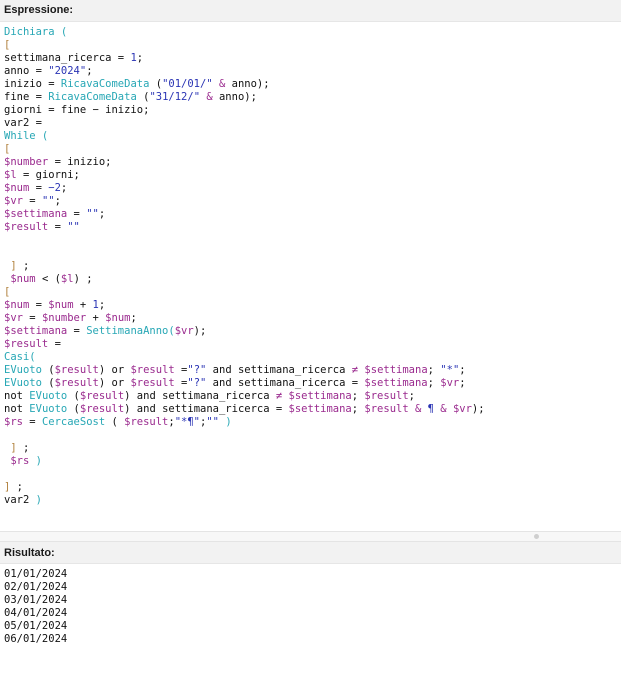 The image size is (621, 692). What do you see at coordinates (130, 331) in the screenshot?
I see `code-token: SettimanaAnno(` at bounding box center [130, 331].